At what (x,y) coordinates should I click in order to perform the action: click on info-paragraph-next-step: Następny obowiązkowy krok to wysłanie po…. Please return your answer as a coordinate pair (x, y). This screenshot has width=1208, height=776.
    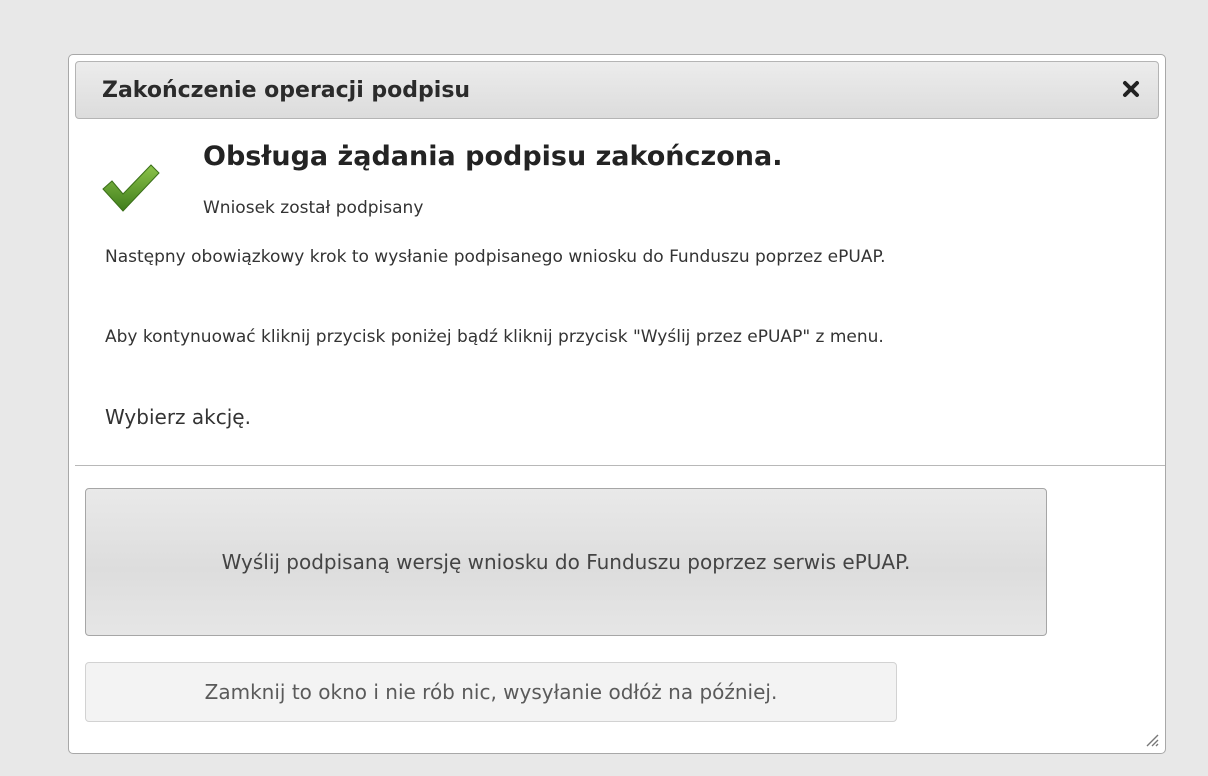
    Looking at the image, I should click on (495, 257).